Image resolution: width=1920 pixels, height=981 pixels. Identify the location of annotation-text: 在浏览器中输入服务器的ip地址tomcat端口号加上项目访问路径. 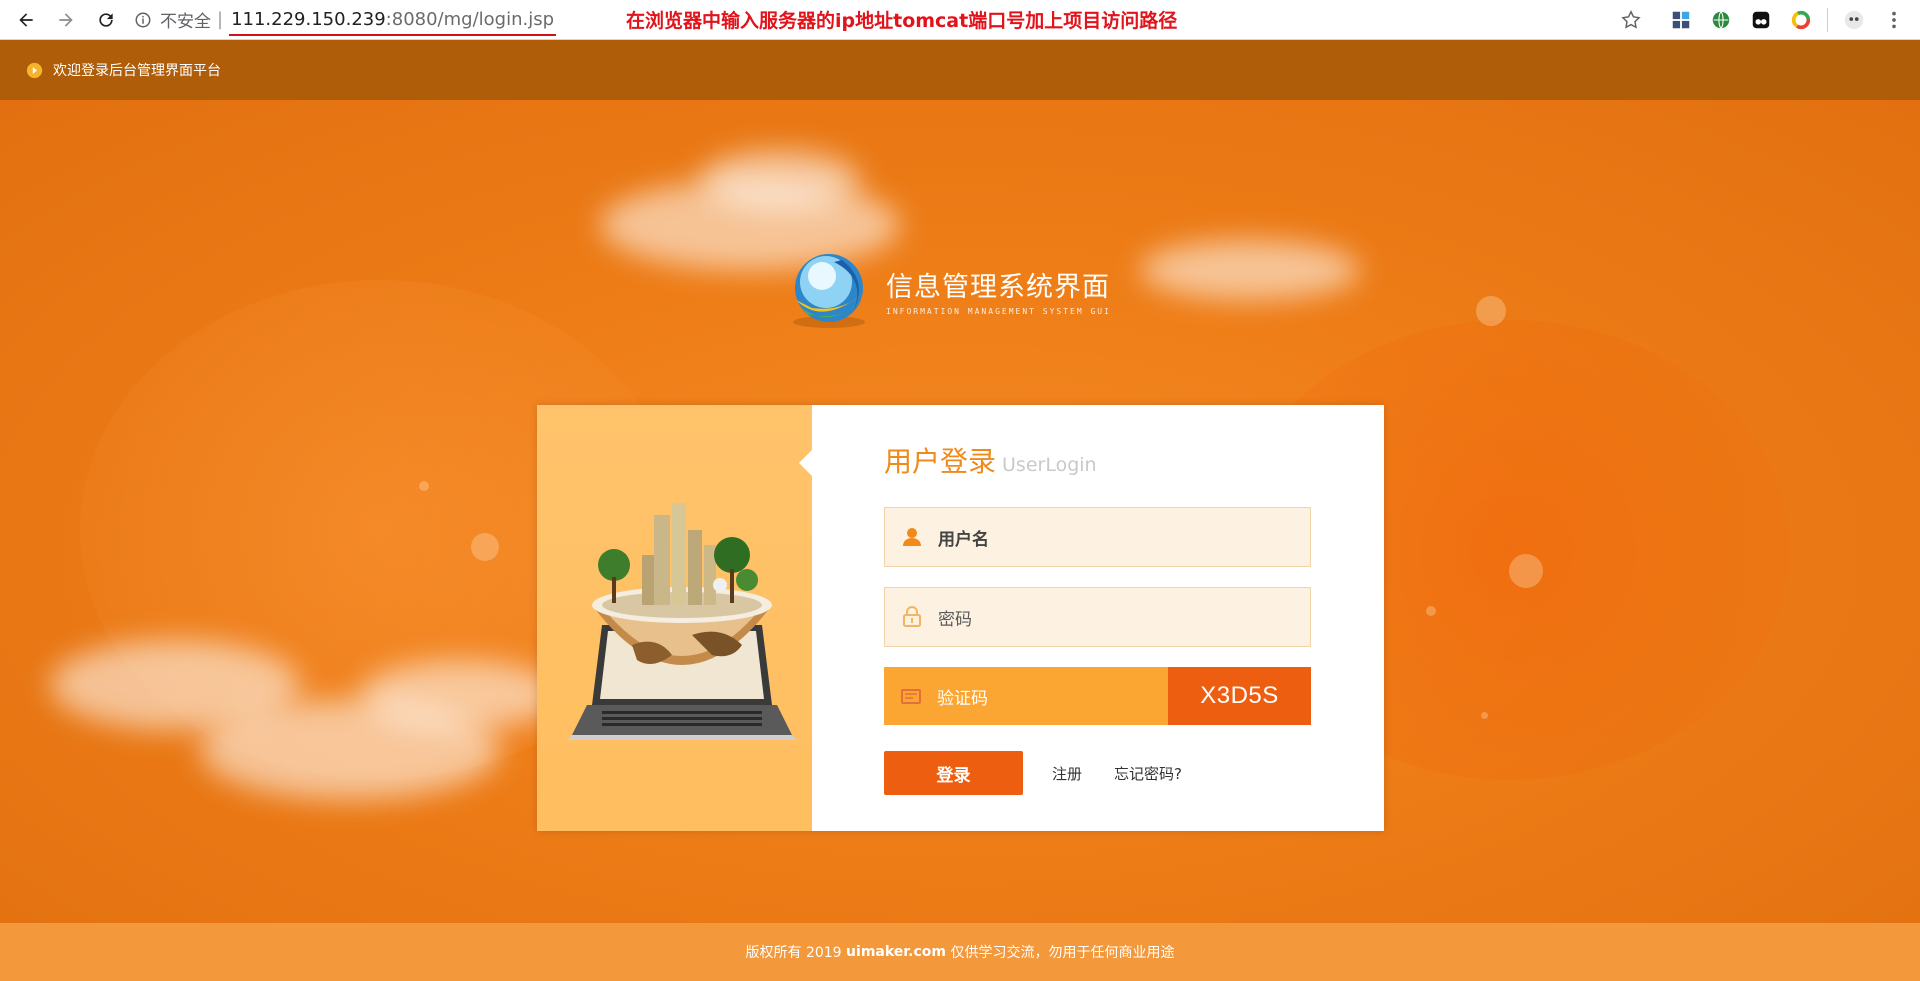
(902, 21).